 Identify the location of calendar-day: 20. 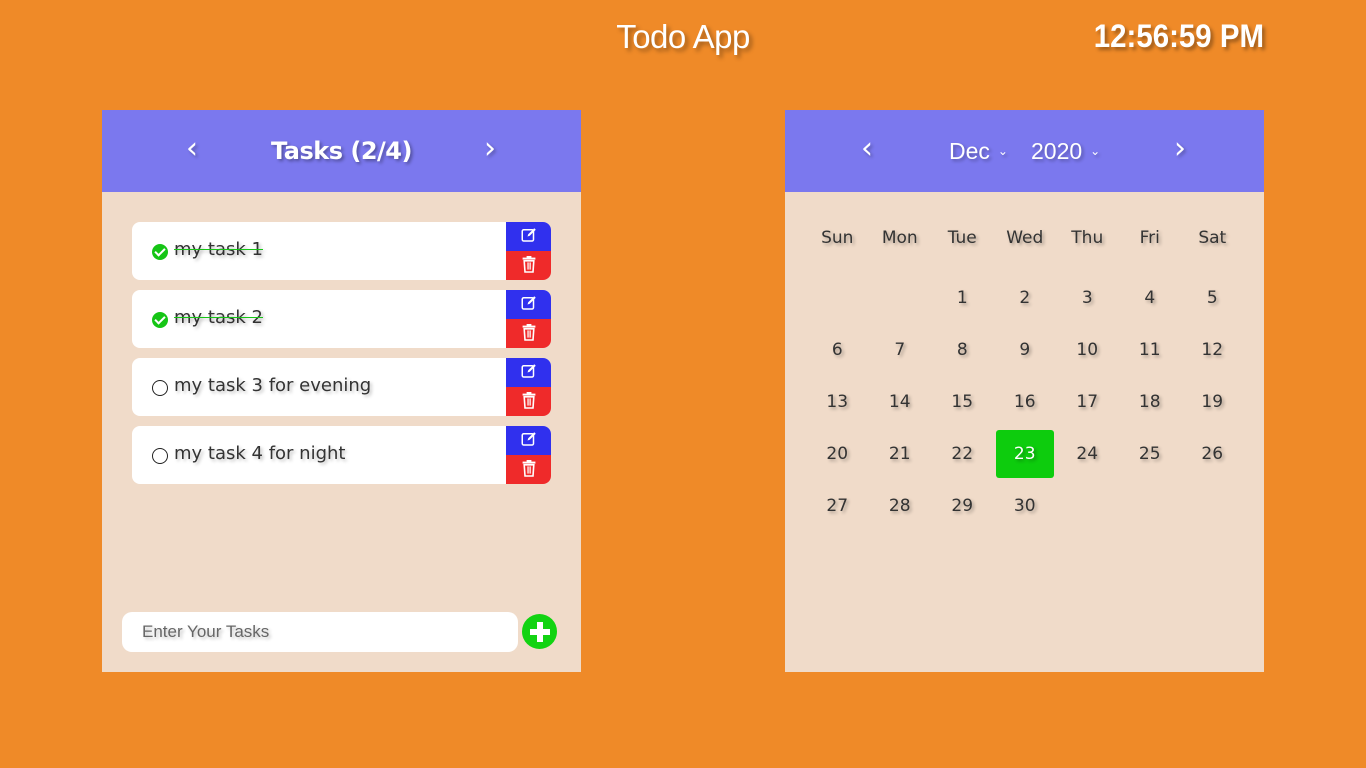
(837, 454).